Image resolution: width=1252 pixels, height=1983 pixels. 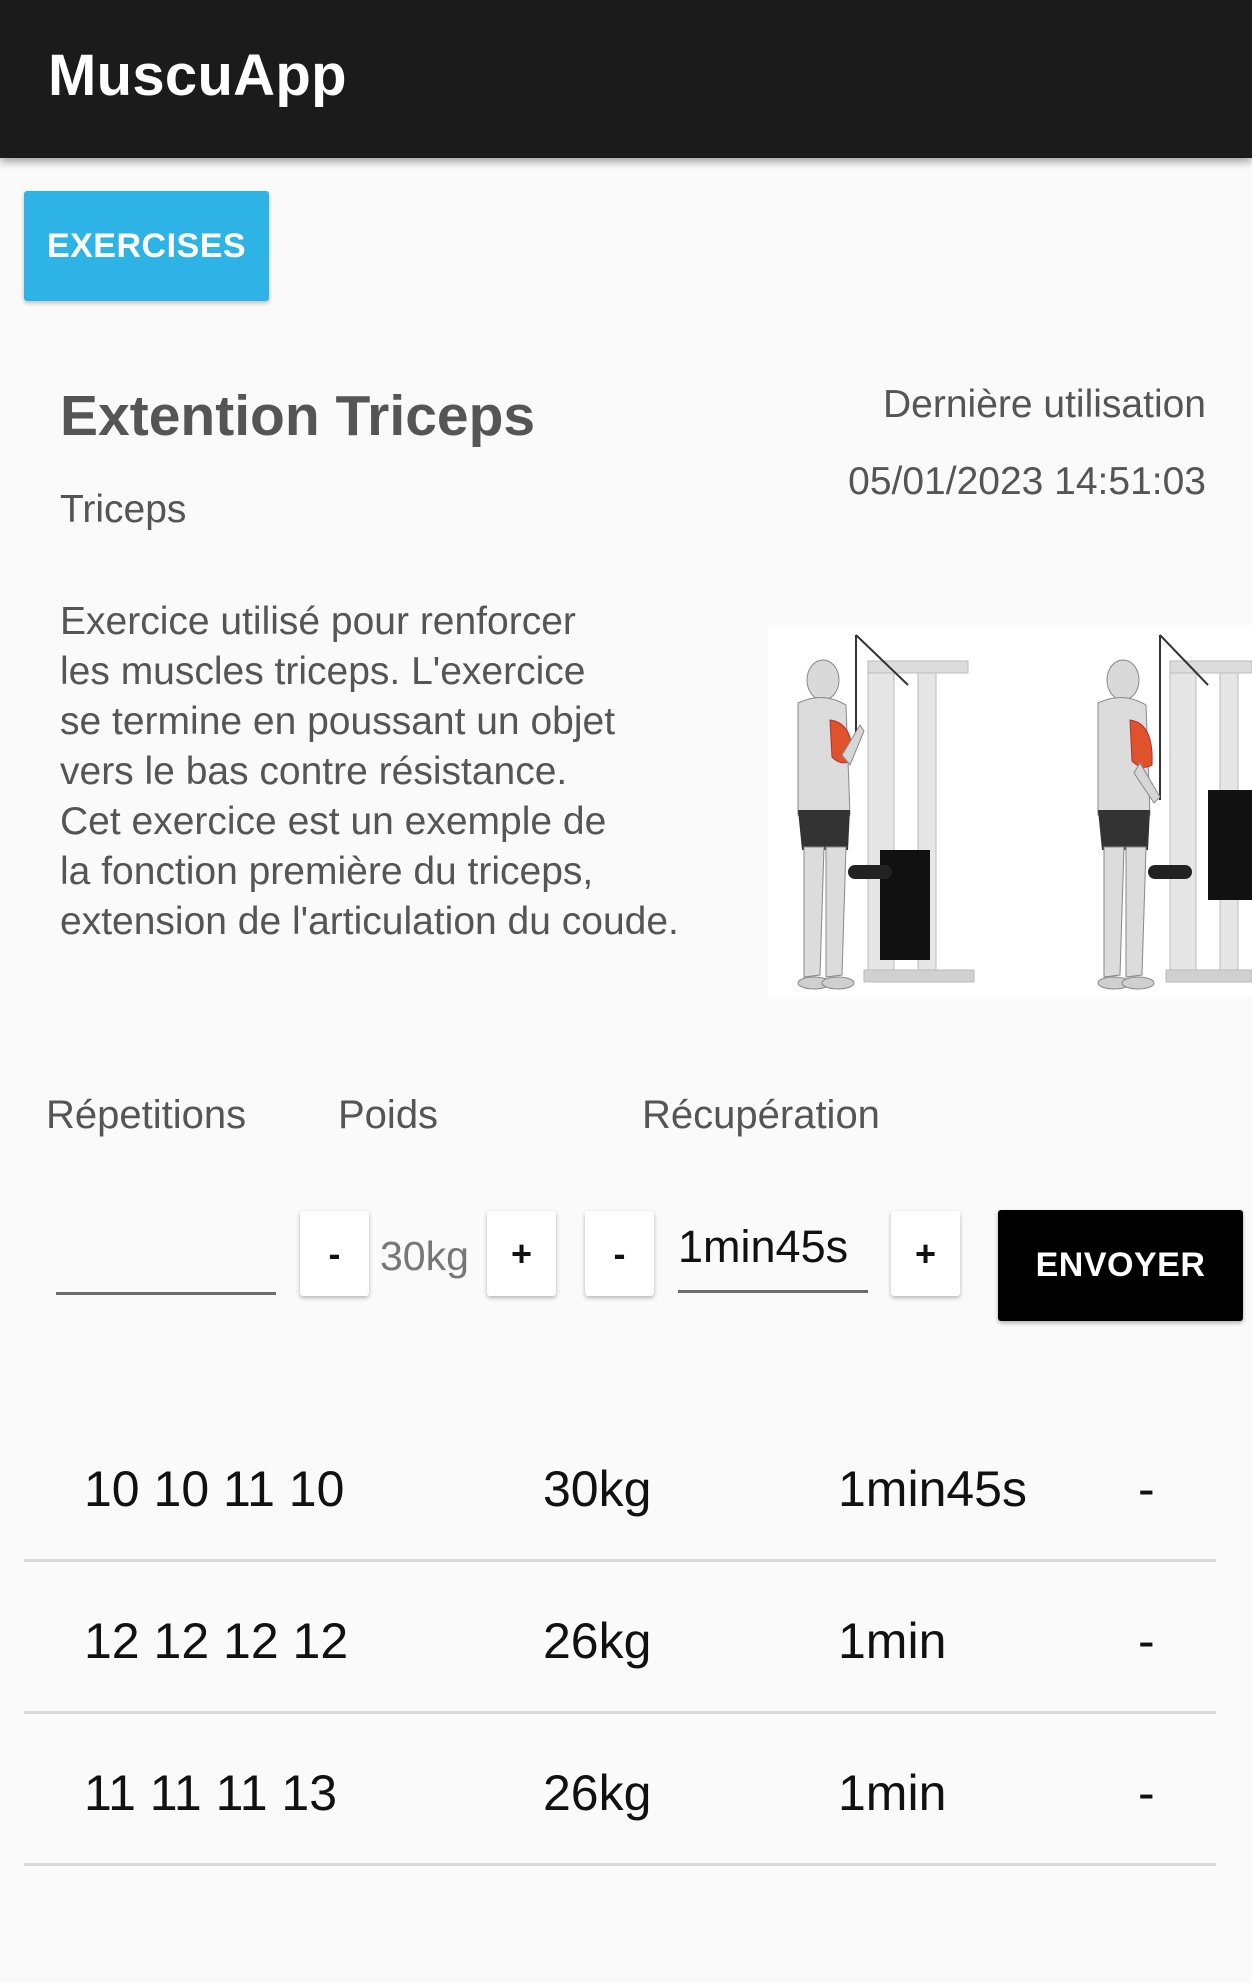 What do you see at coordinates (1024, 812) in the screenshot?
I see `triceps-pushdown-illustration` at bounding box center [1024, 812].